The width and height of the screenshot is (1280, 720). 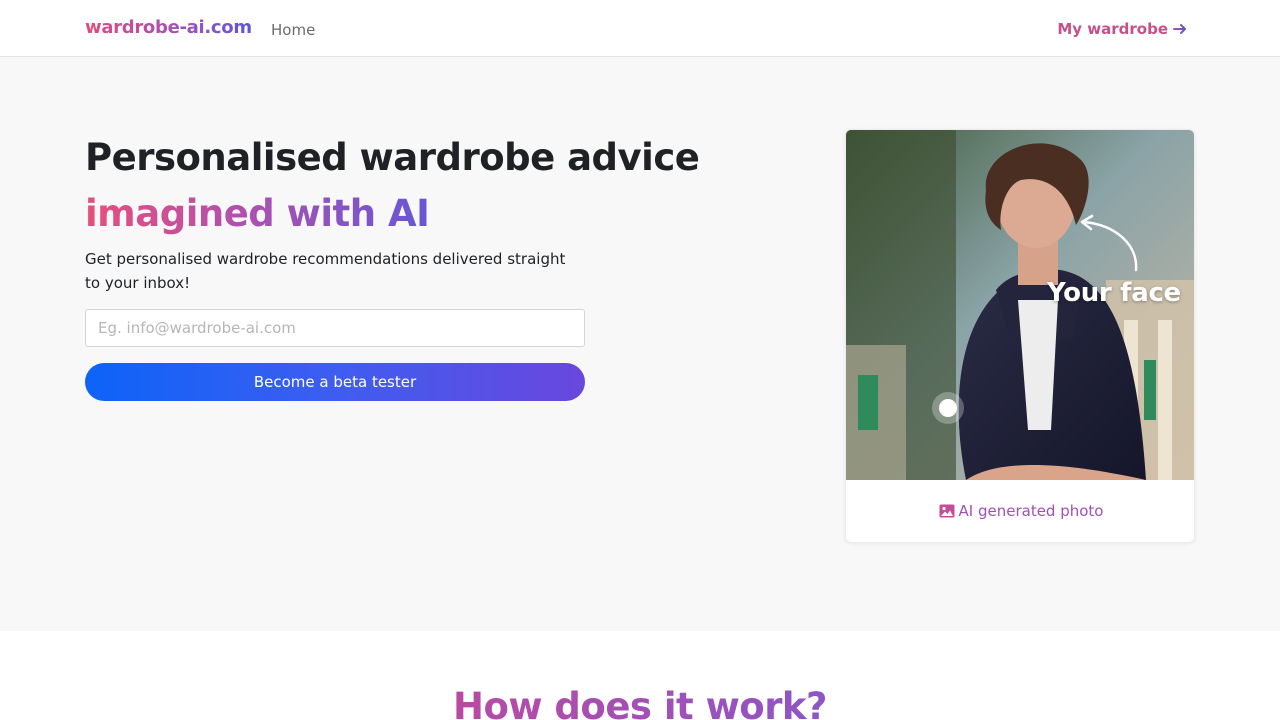 I want to click on email-input, so click(x=335, y=328).